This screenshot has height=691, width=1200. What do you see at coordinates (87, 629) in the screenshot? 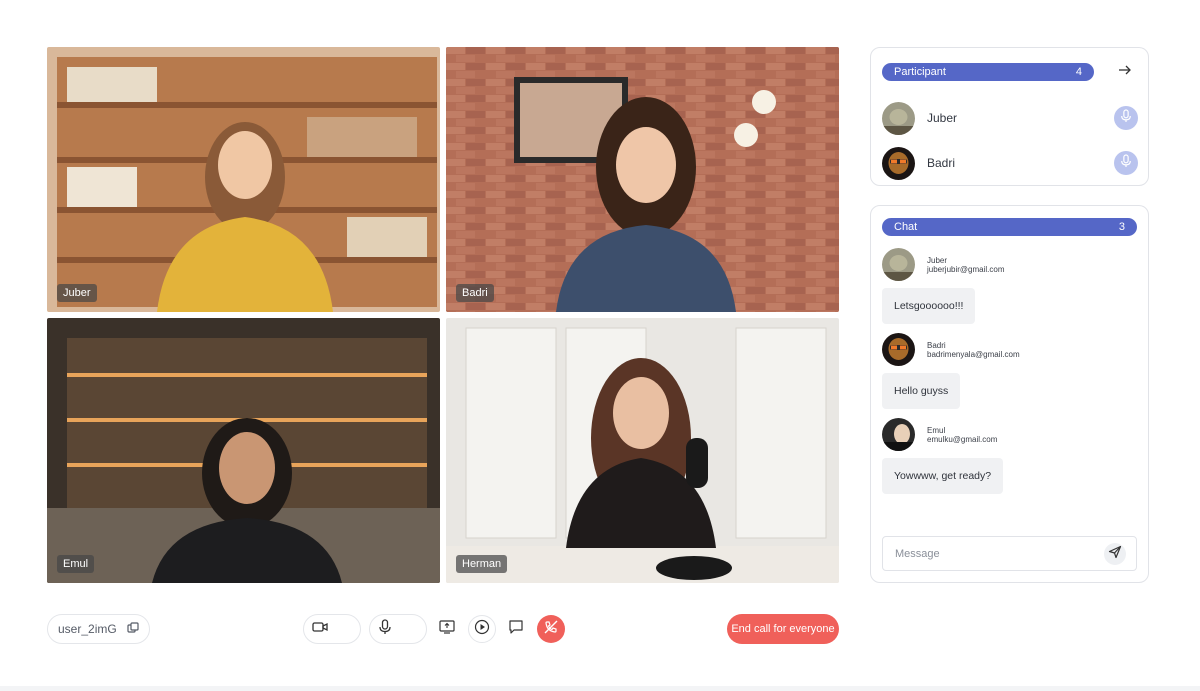
I see `user-id-text: user_2imG` at bounding box center [87, 629].